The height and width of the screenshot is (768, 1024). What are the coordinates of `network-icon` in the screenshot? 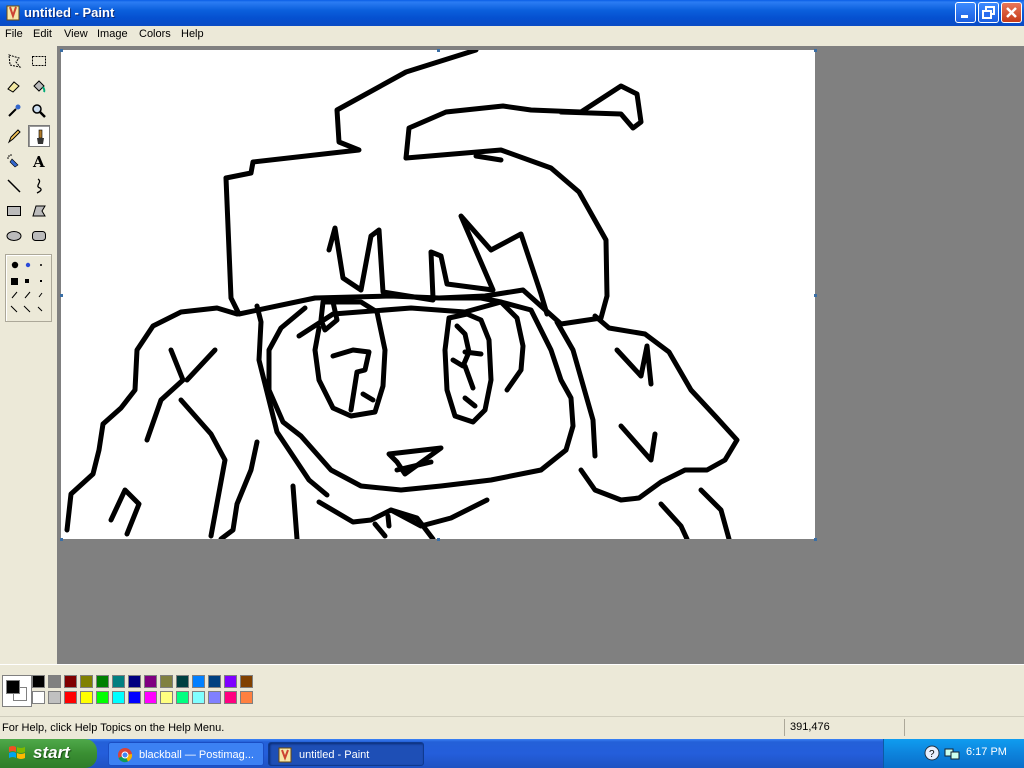 It's located at (952, 753).